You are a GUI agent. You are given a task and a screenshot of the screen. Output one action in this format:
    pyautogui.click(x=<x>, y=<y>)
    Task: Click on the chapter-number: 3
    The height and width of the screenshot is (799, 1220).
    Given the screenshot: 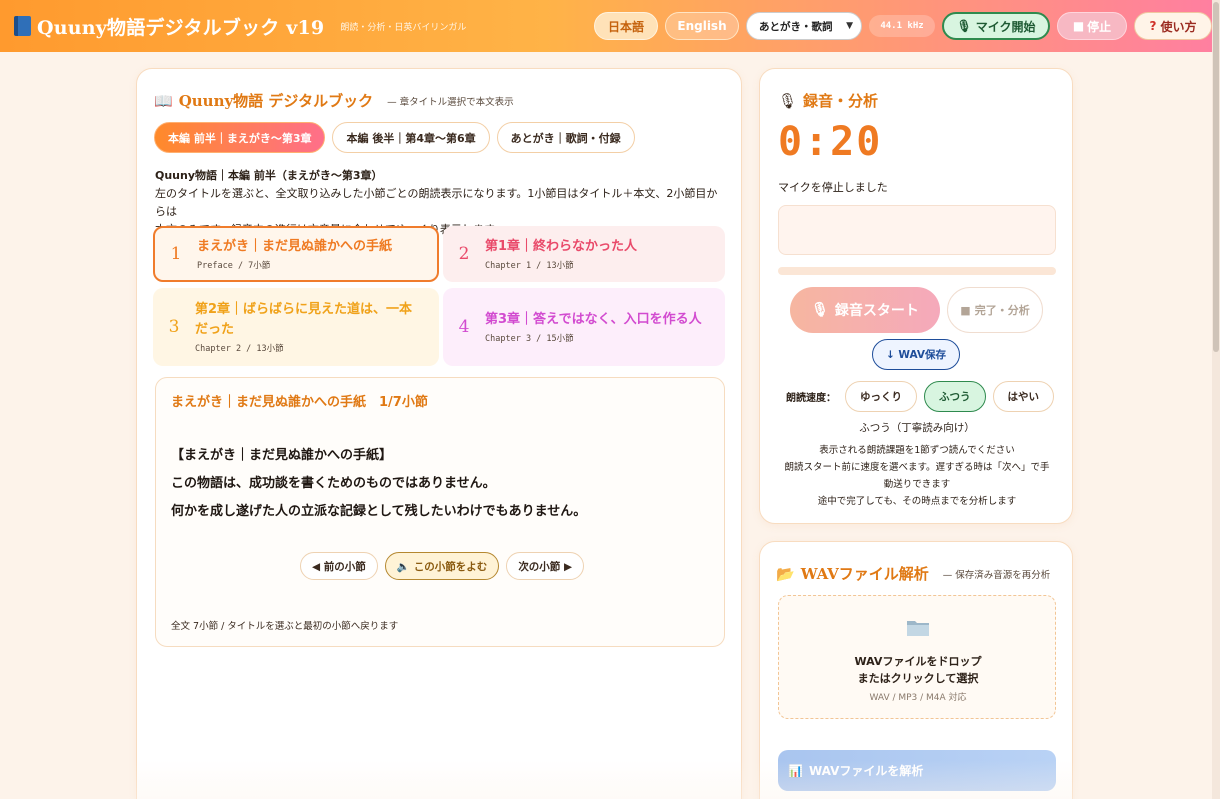 What is the action you would take?
    pyautogui.click(x=174, y=327)
    